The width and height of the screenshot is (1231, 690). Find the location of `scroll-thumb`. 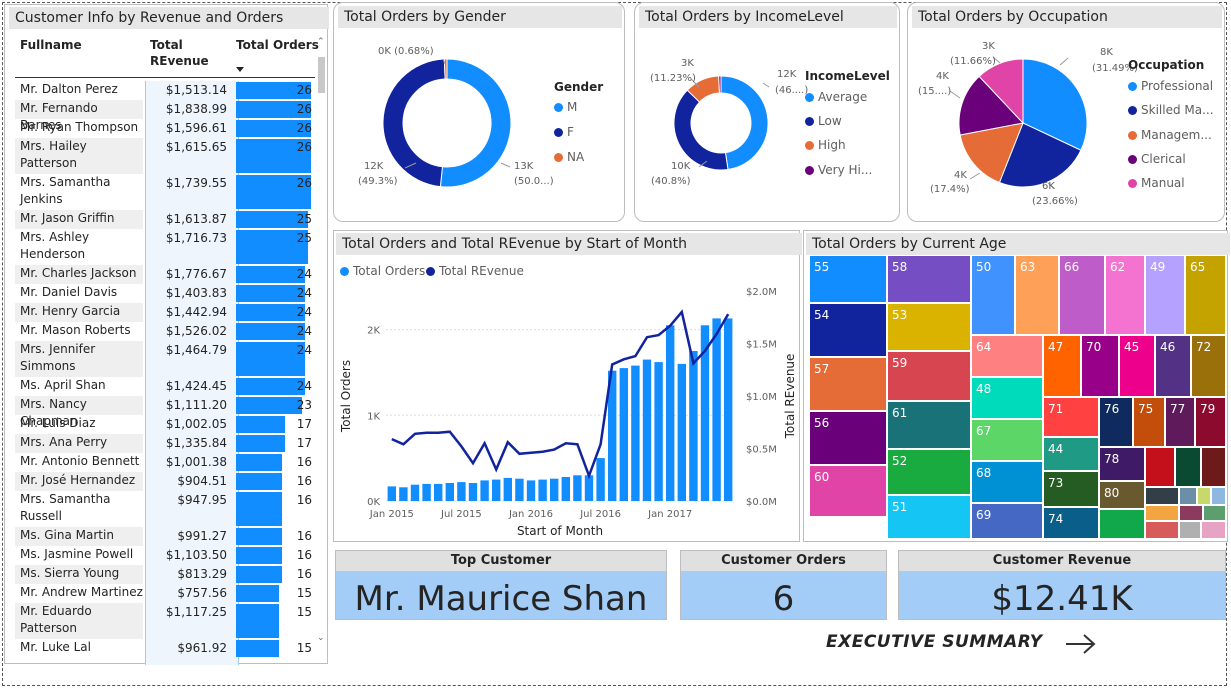

scroll-thumb is located at coordinates (321, 75).